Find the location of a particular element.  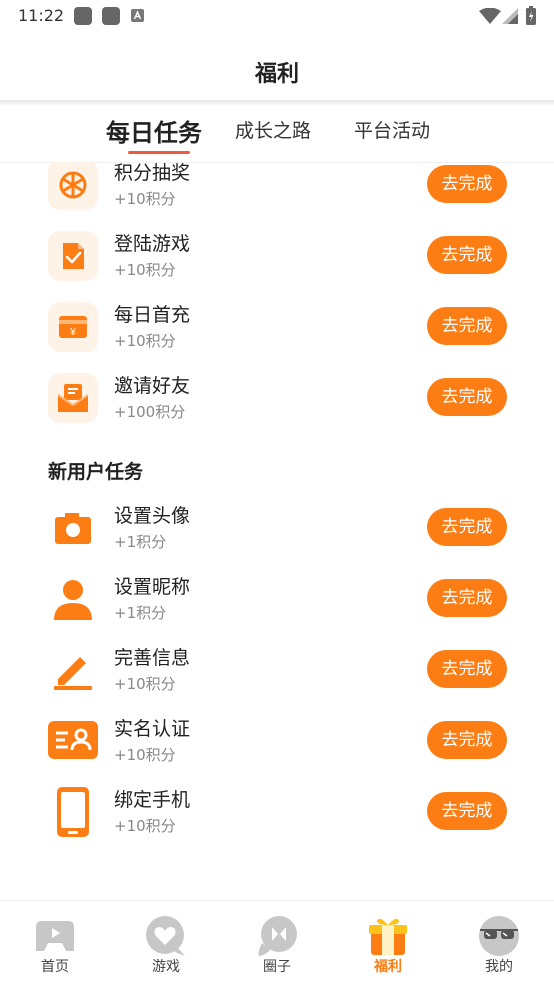

task-points: +100积分 is located at coordinates (150, 412).